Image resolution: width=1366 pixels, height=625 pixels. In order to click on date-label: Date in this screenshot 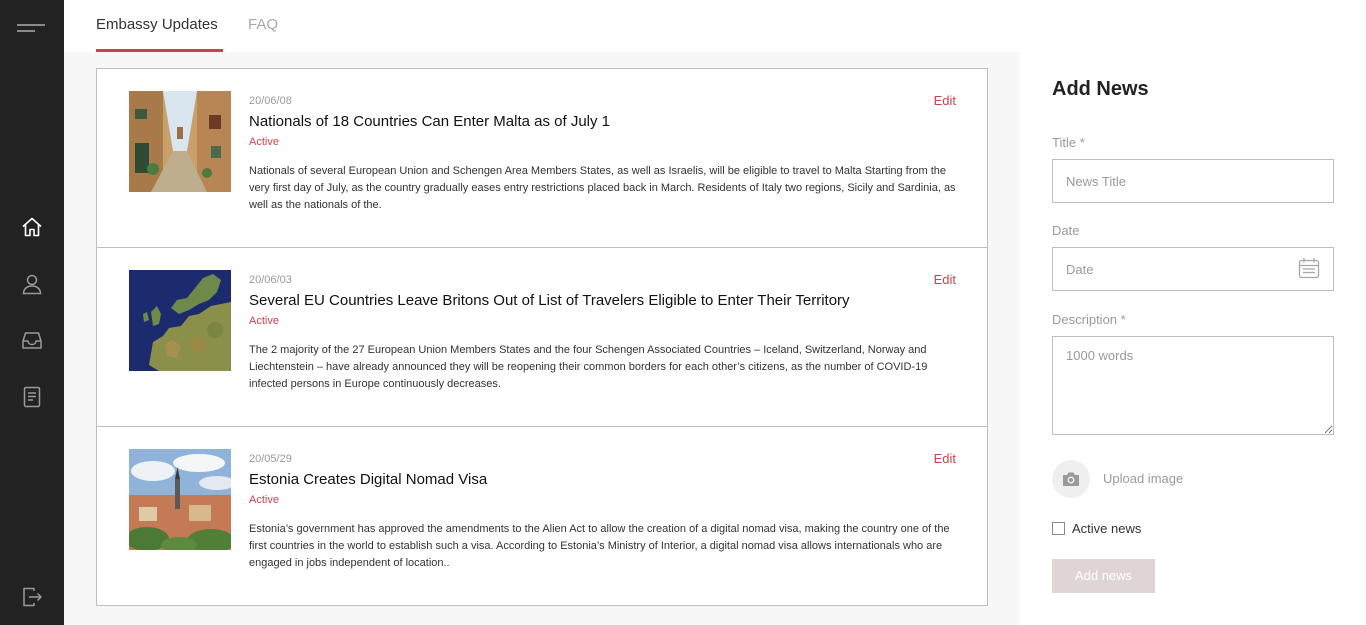, I will do `click(1066, 230)`.